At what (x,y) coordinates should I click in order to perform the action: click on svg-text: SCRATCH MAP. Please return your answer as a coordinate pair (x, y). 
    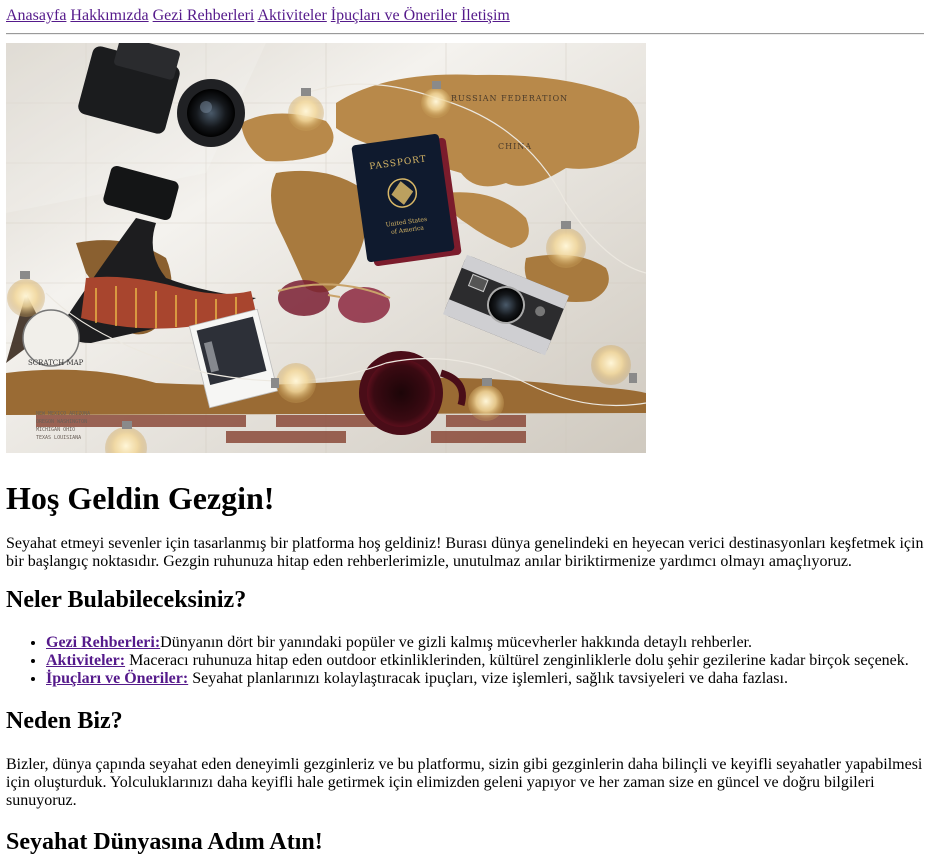
    Looking at the image, I should click on (56, 363).